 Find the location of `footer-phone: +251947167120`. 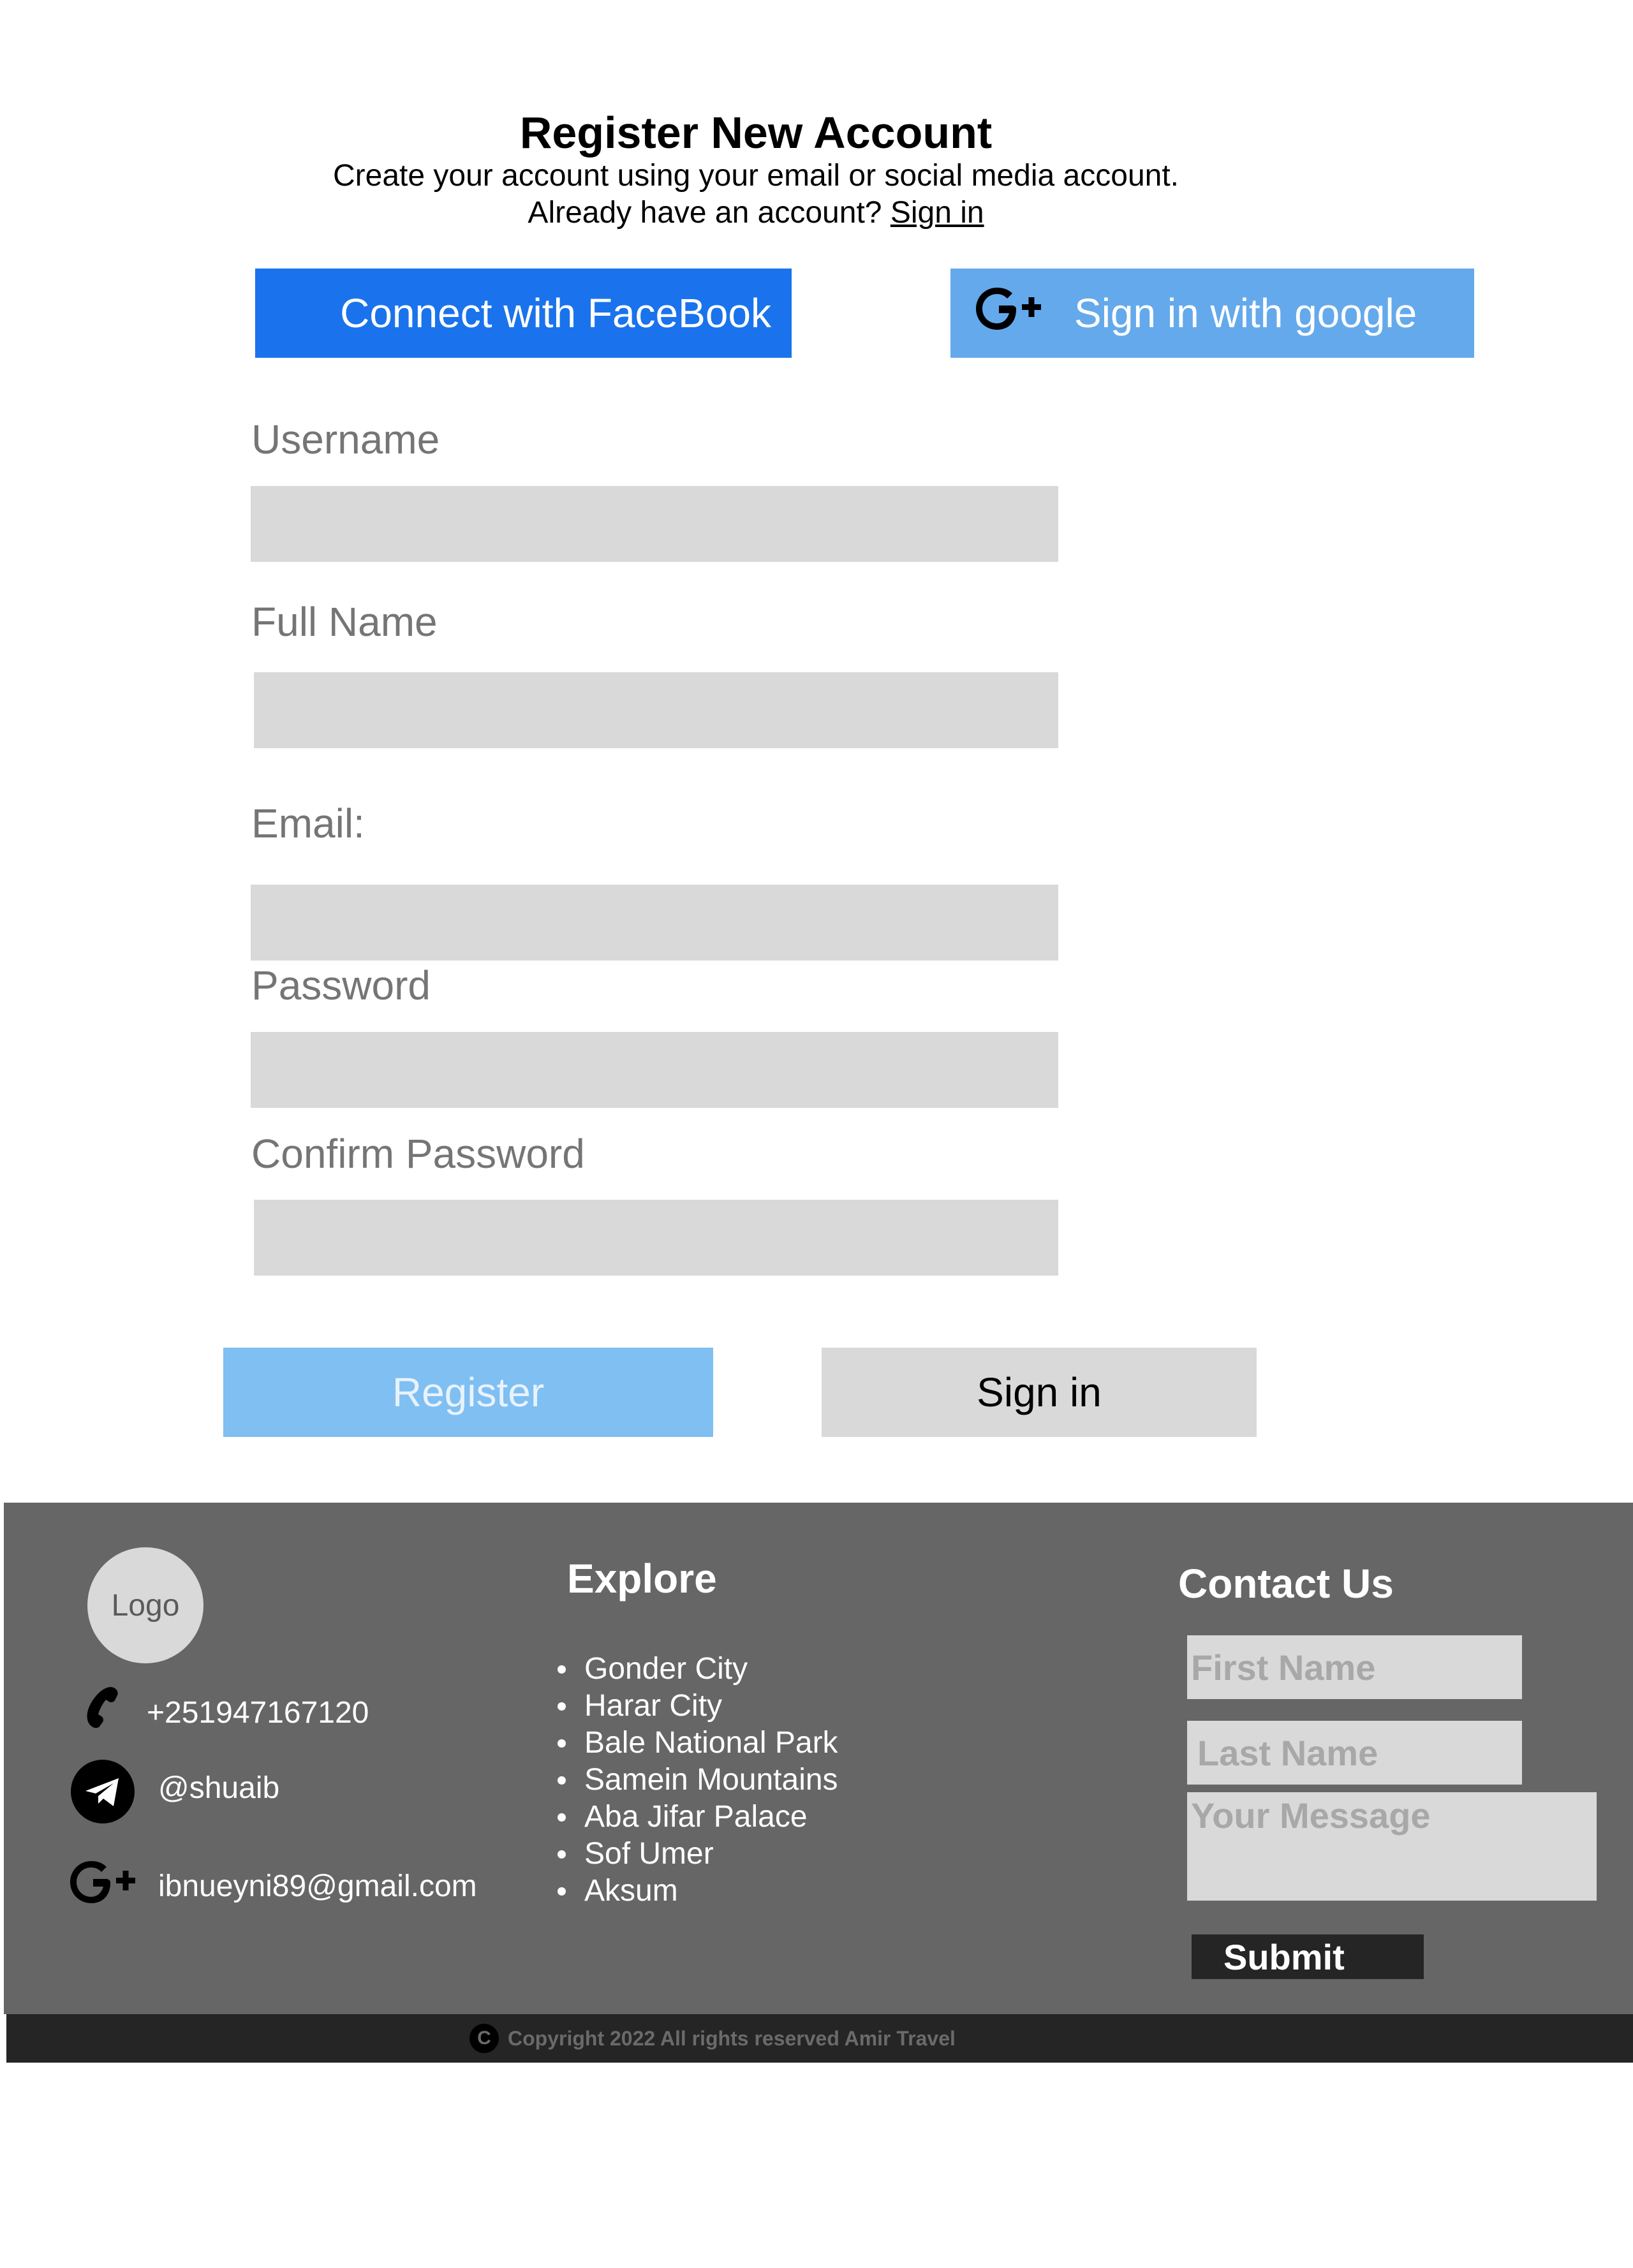

footer-phone: +251947167120 is located at coordinates (258, 1713).